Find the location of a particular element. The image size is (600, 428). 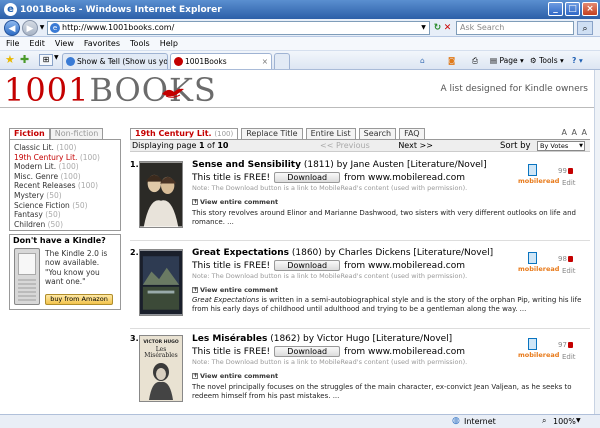

tab-search: Search is located at coordinates (377, 133).